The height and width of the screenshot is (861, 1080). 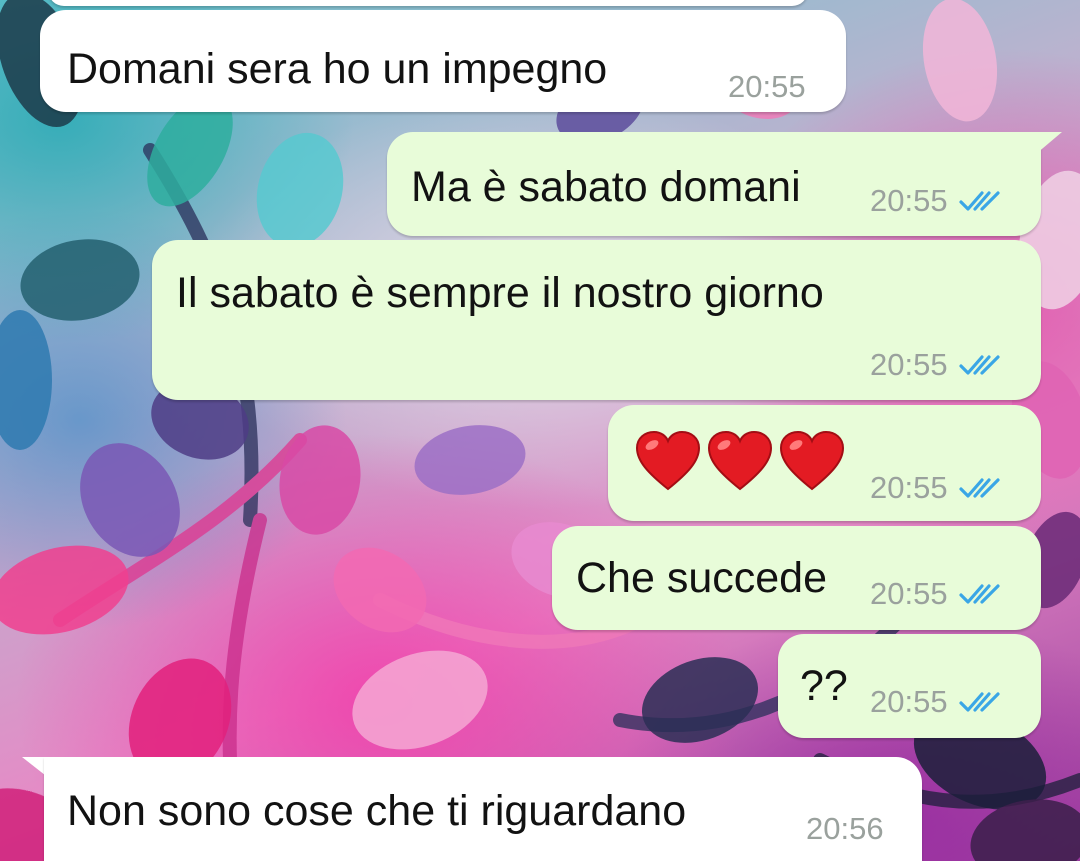 I want to click on message-text: Che succede, so click(x=701, y=578).